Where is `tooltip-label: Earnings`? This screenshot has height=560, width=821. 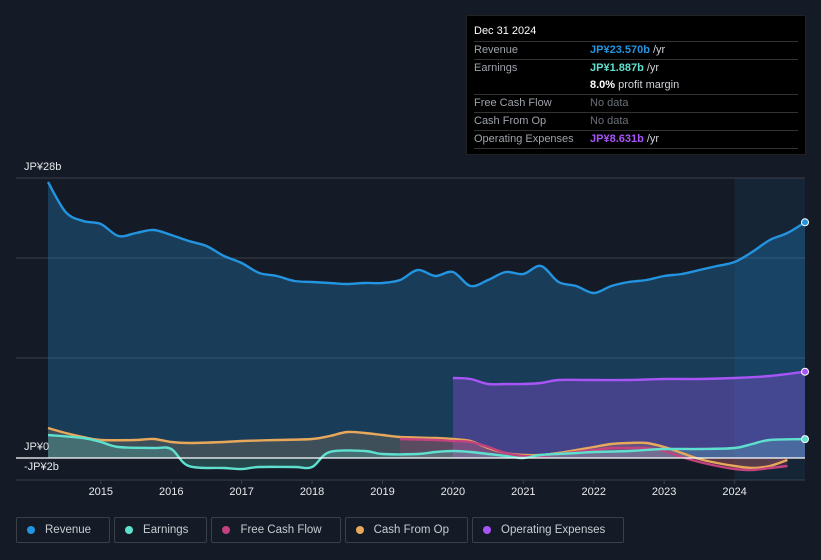
tooltip-label: Earnings is located at coordinates (496, 68).